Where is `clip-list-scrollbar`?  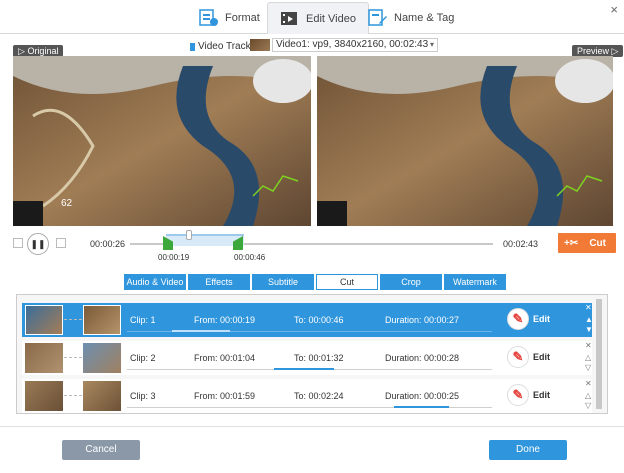 clip-list-scrollbar is located at coordinates (599, 354).